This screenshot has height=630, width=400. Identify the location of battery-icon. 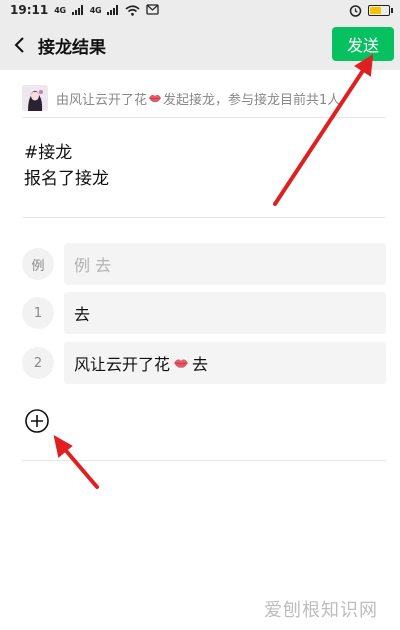
(380, 10).